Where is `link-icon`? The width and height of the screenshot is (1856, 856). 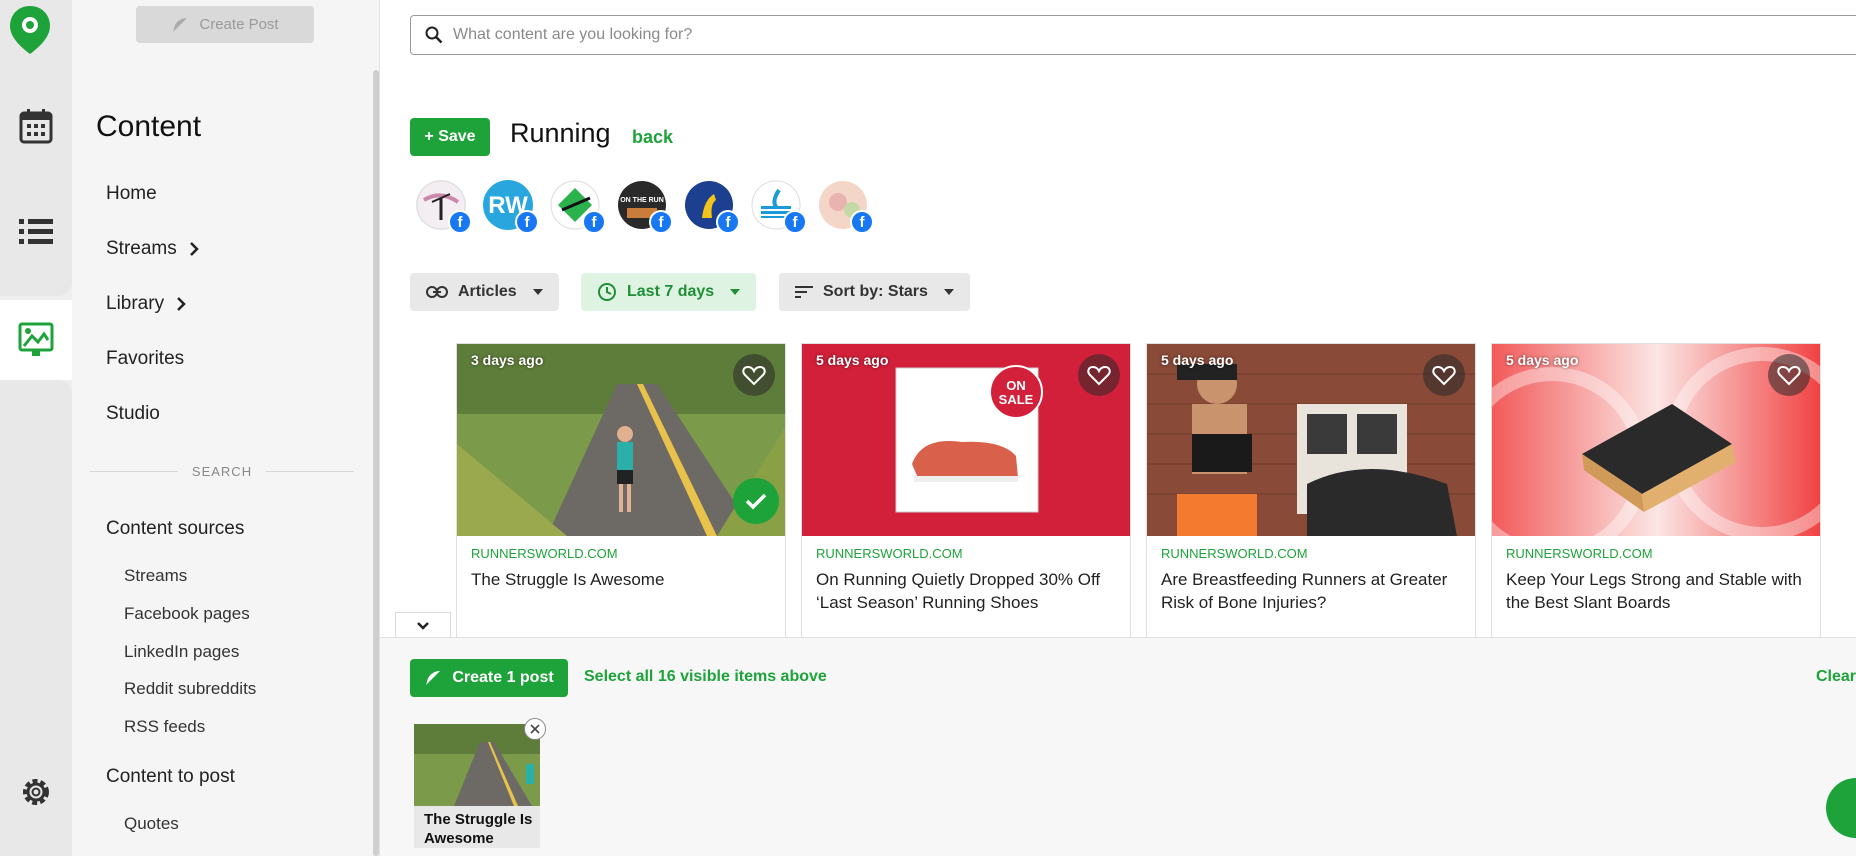
link-icon is located at coordinates (437, 292).